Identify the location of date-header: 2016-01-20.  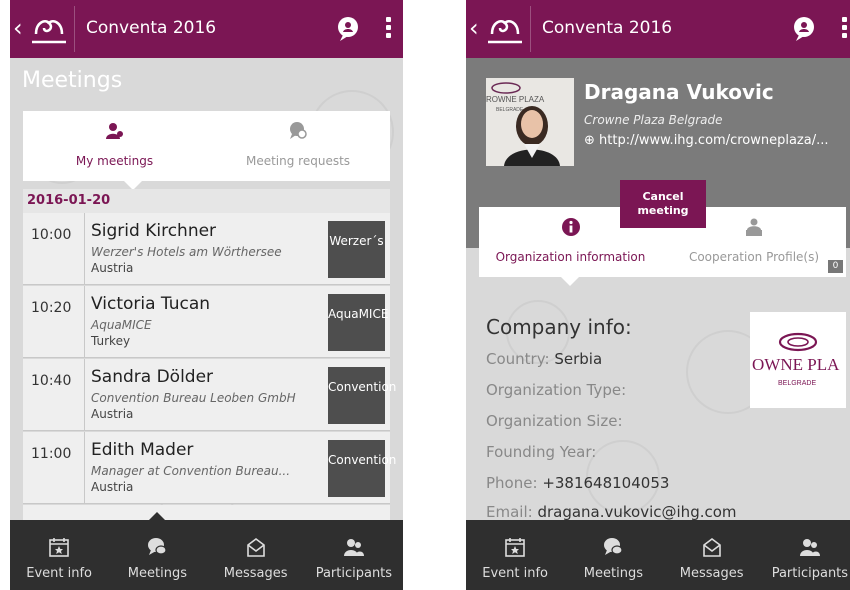
(206, 201).